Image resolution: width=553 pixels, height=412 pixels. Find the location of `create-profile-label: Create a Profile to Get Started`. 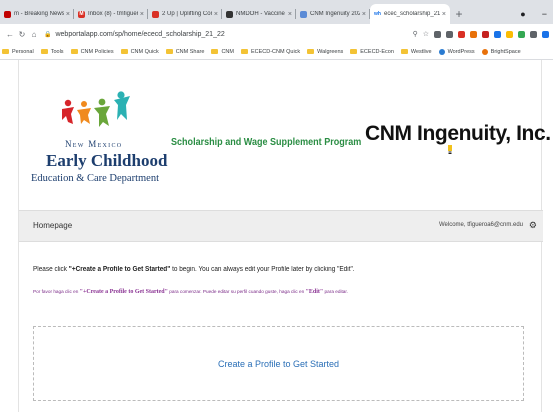

create-profile-label: Create a Profile to Get Started is located at coordinates (278, 363).